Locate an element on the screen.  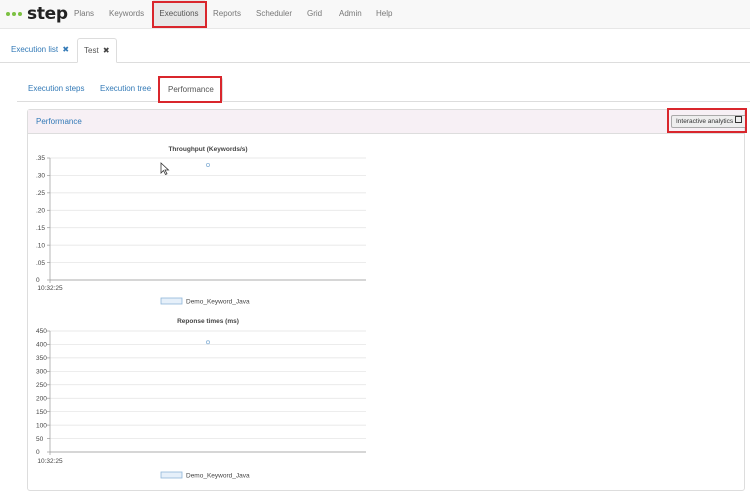
y-tick-label: 300 is located at coordinates (41, 372).